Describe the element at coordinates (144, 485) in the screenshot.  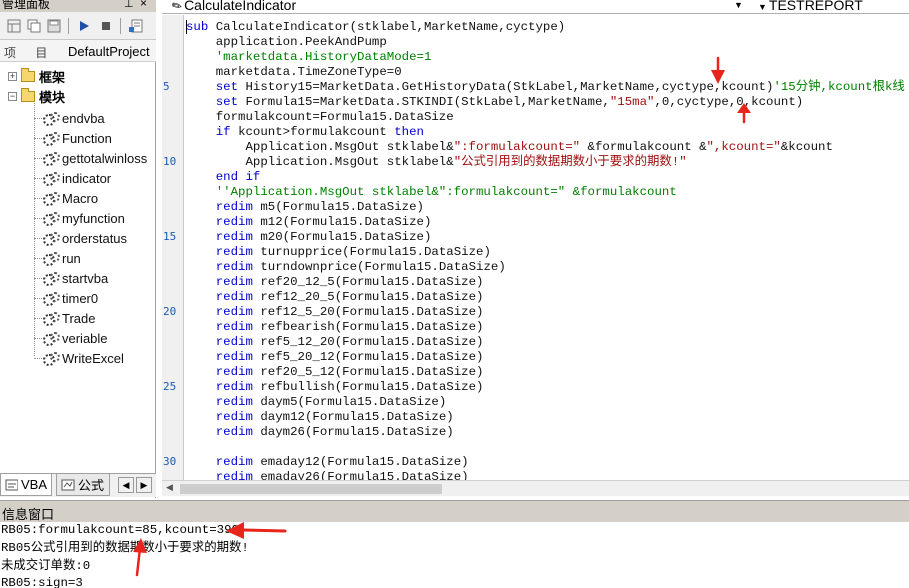
I see `tab-scroll-right-icon: ▶` at that location.